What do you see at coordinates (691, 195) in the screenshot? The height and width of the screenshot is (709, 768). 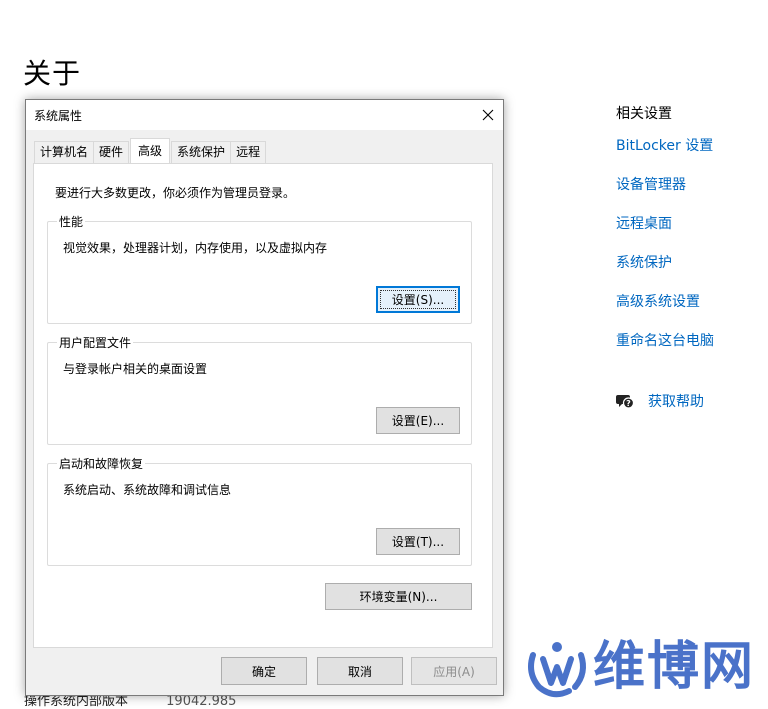 I see `link-device-manager: 设备管理器` at bounding box center [691, 195].